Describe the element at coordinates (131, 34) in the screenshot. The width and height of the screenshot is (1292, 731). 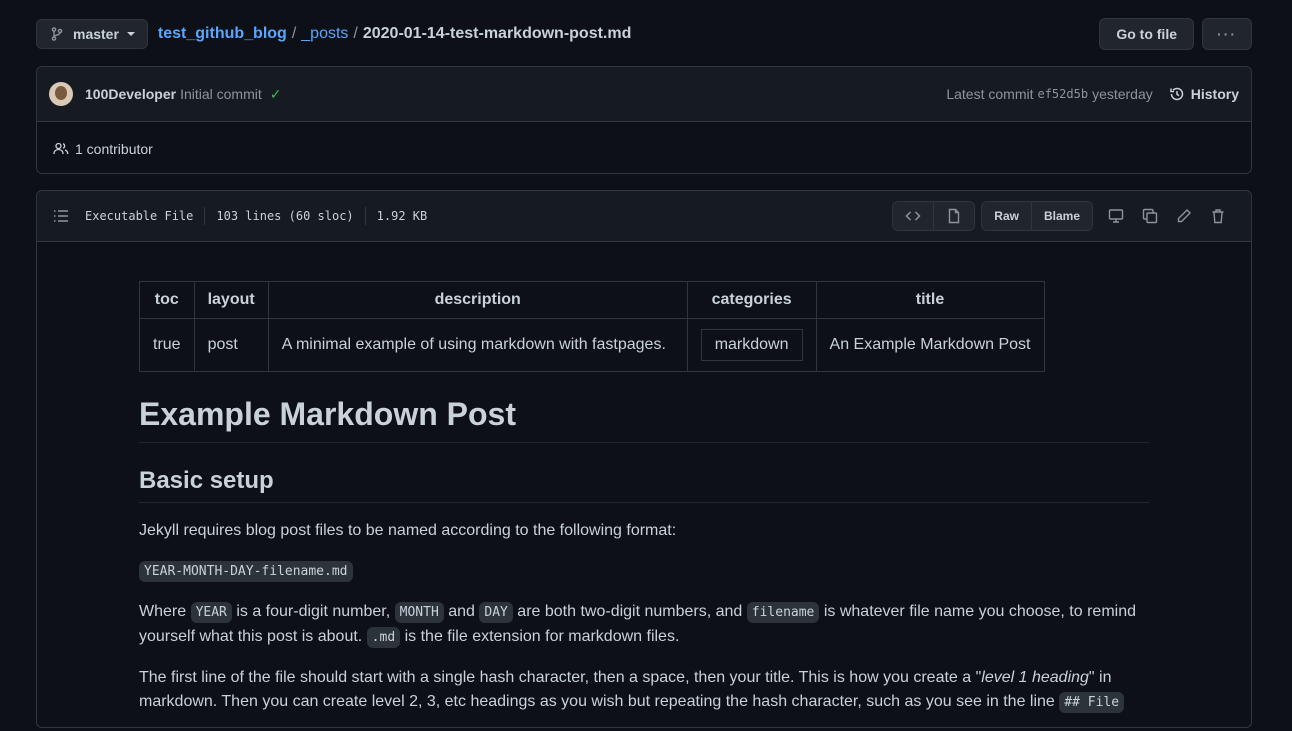
I see `caret-down-icon` at that location.